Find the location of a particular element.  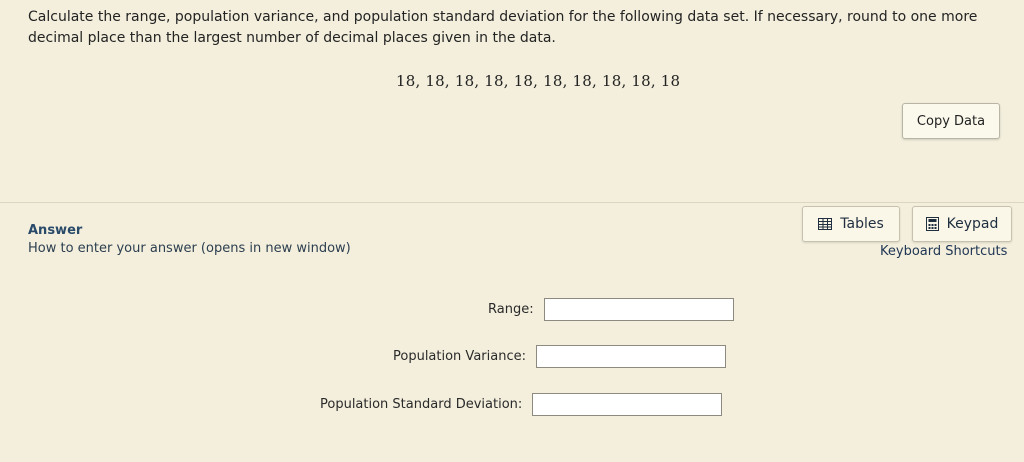

population-std-dev-label: Population Standard Deviation: is located at coordinates (421, 404).